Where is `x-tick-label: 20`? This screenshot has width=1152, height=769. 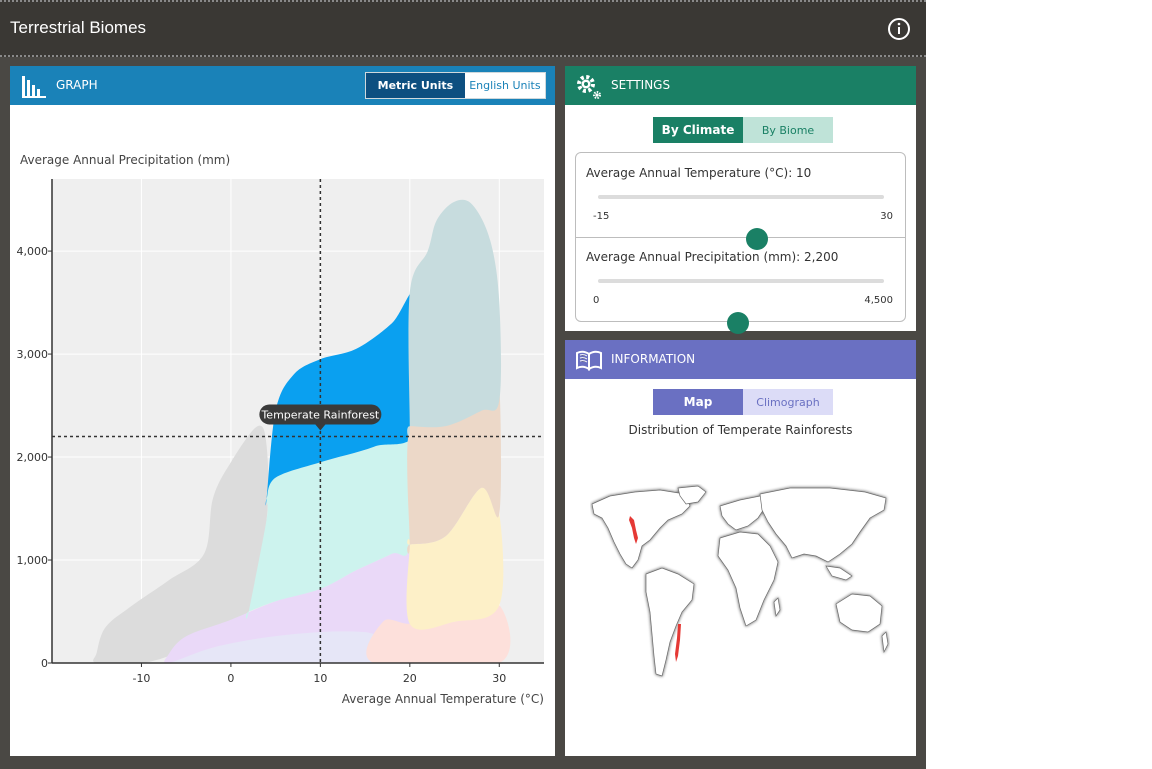
x-tick-label: 20 is located at coordinates (410, 678).